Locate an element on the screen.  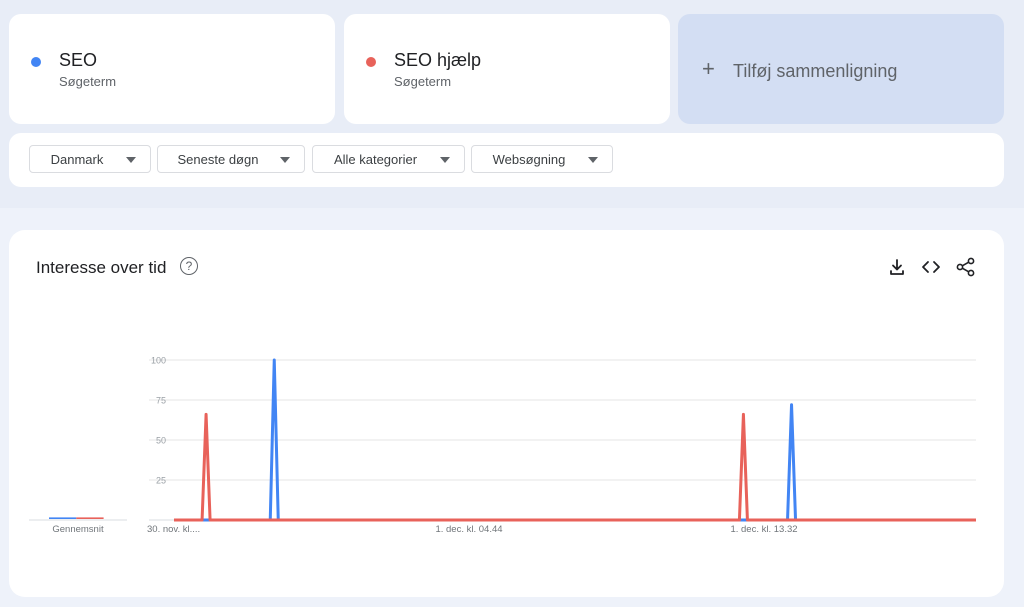
series-line-seo-hjaelp is located at coordinates (575, 467).